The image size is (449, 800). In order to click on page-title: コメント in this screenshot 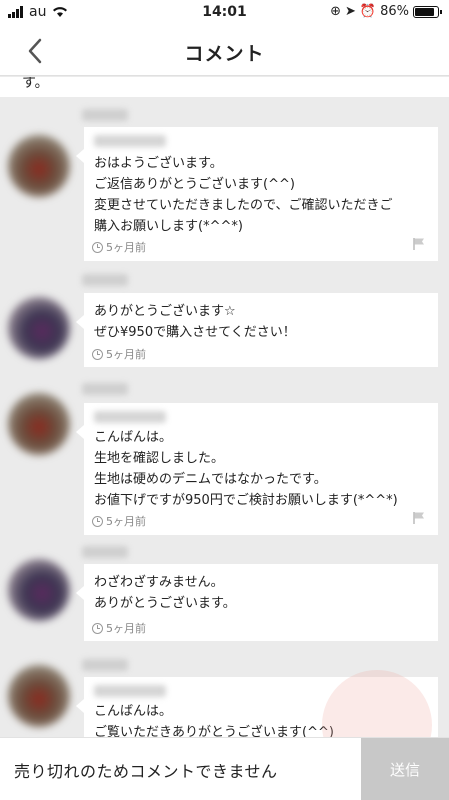, I will do `click(224, 54)`.